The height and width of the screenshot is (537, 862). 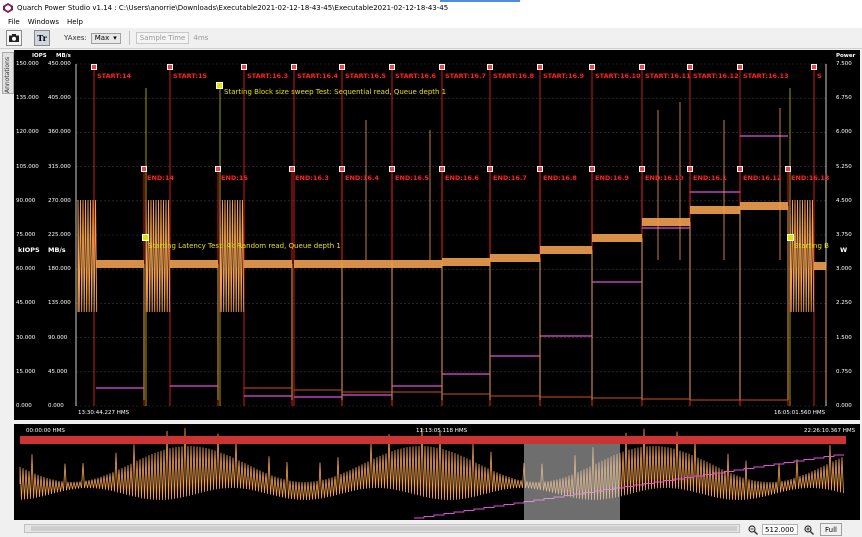 What do you see at coordinates (312, 178) in the screenshot?
I see `end-label: END:16.3` at bounding box center [312, 178].